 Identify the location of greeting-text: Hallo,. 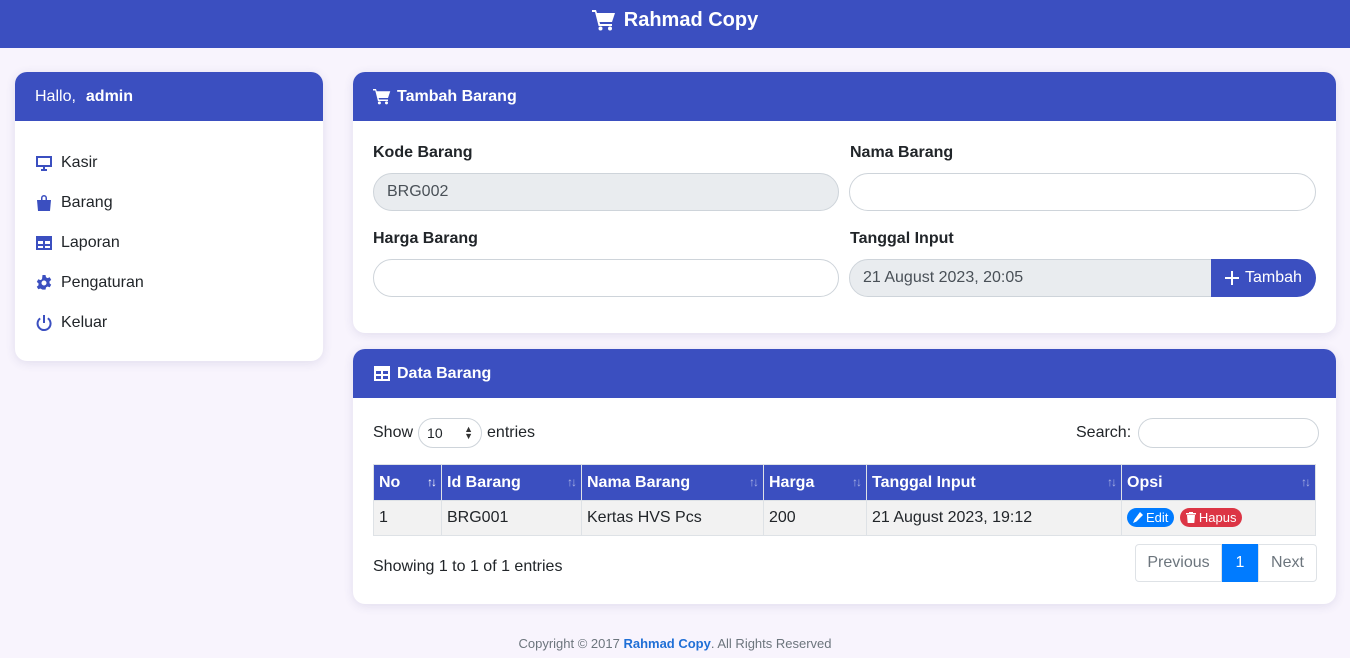
(55, 96).